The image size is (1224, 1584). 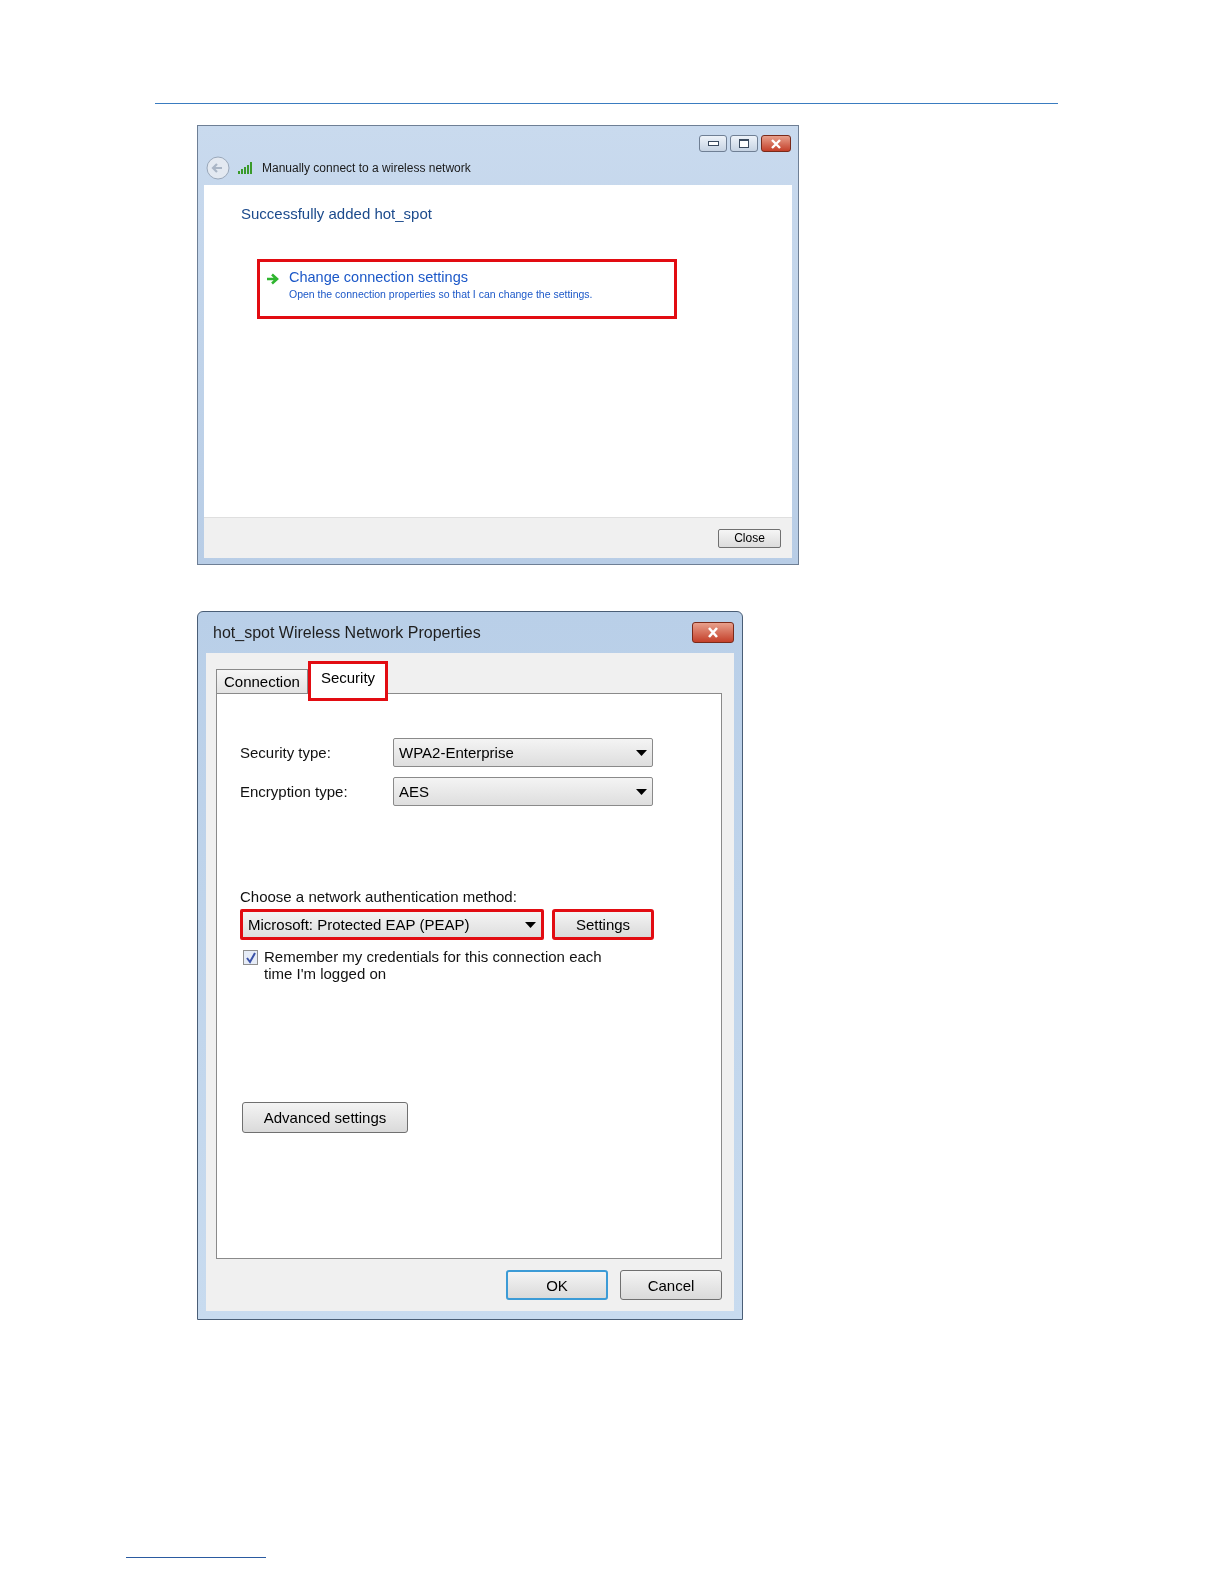 I want to click on settings-button: Settings, so click(x=603, y=924).